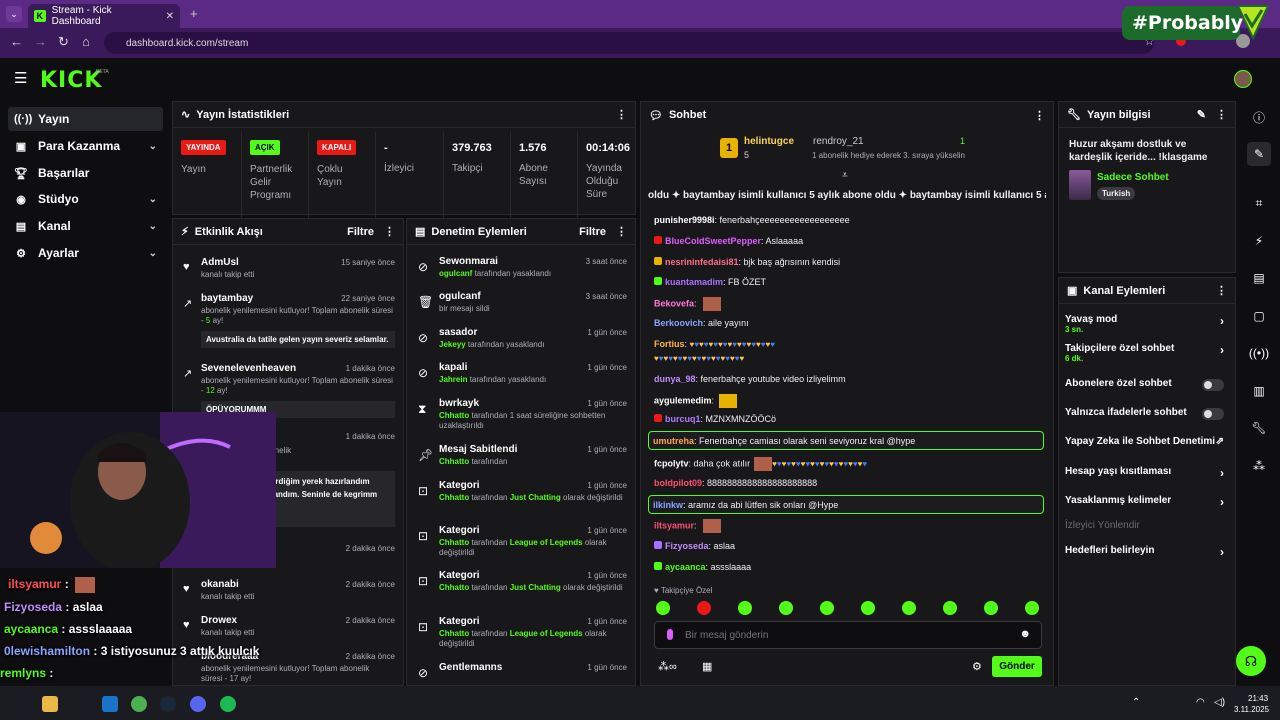 This screenshot has width=1280, height=720. What do you see at coordinates (85, 226) in the screenshot?
I see `nav-item-channel: ▤ Kanal ⌄` at bounding box center [85, 226].